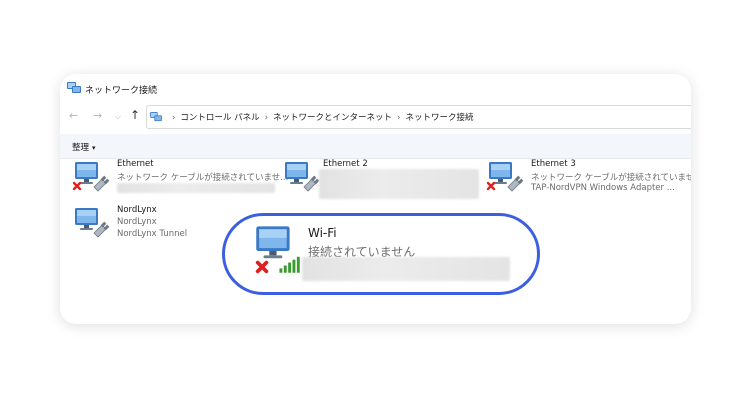 The image size is (750, 400). I want to click on control-panel-icon, so click(156, 117).